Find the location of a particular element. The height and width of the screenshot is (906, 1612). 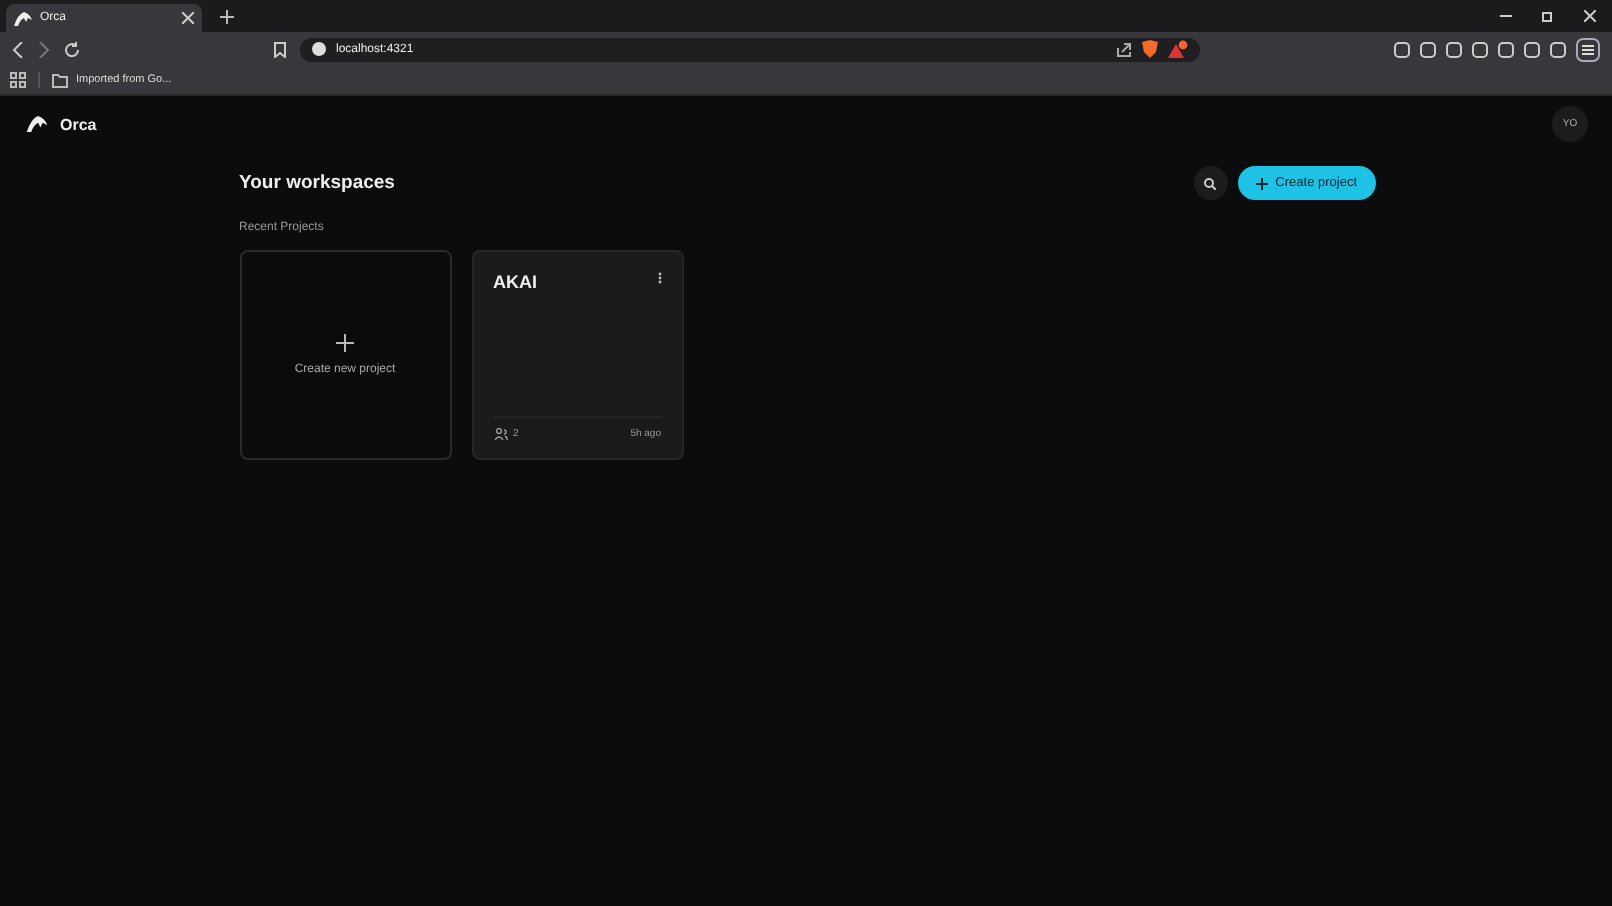

folder-icon is located at coordinates (60, 80).